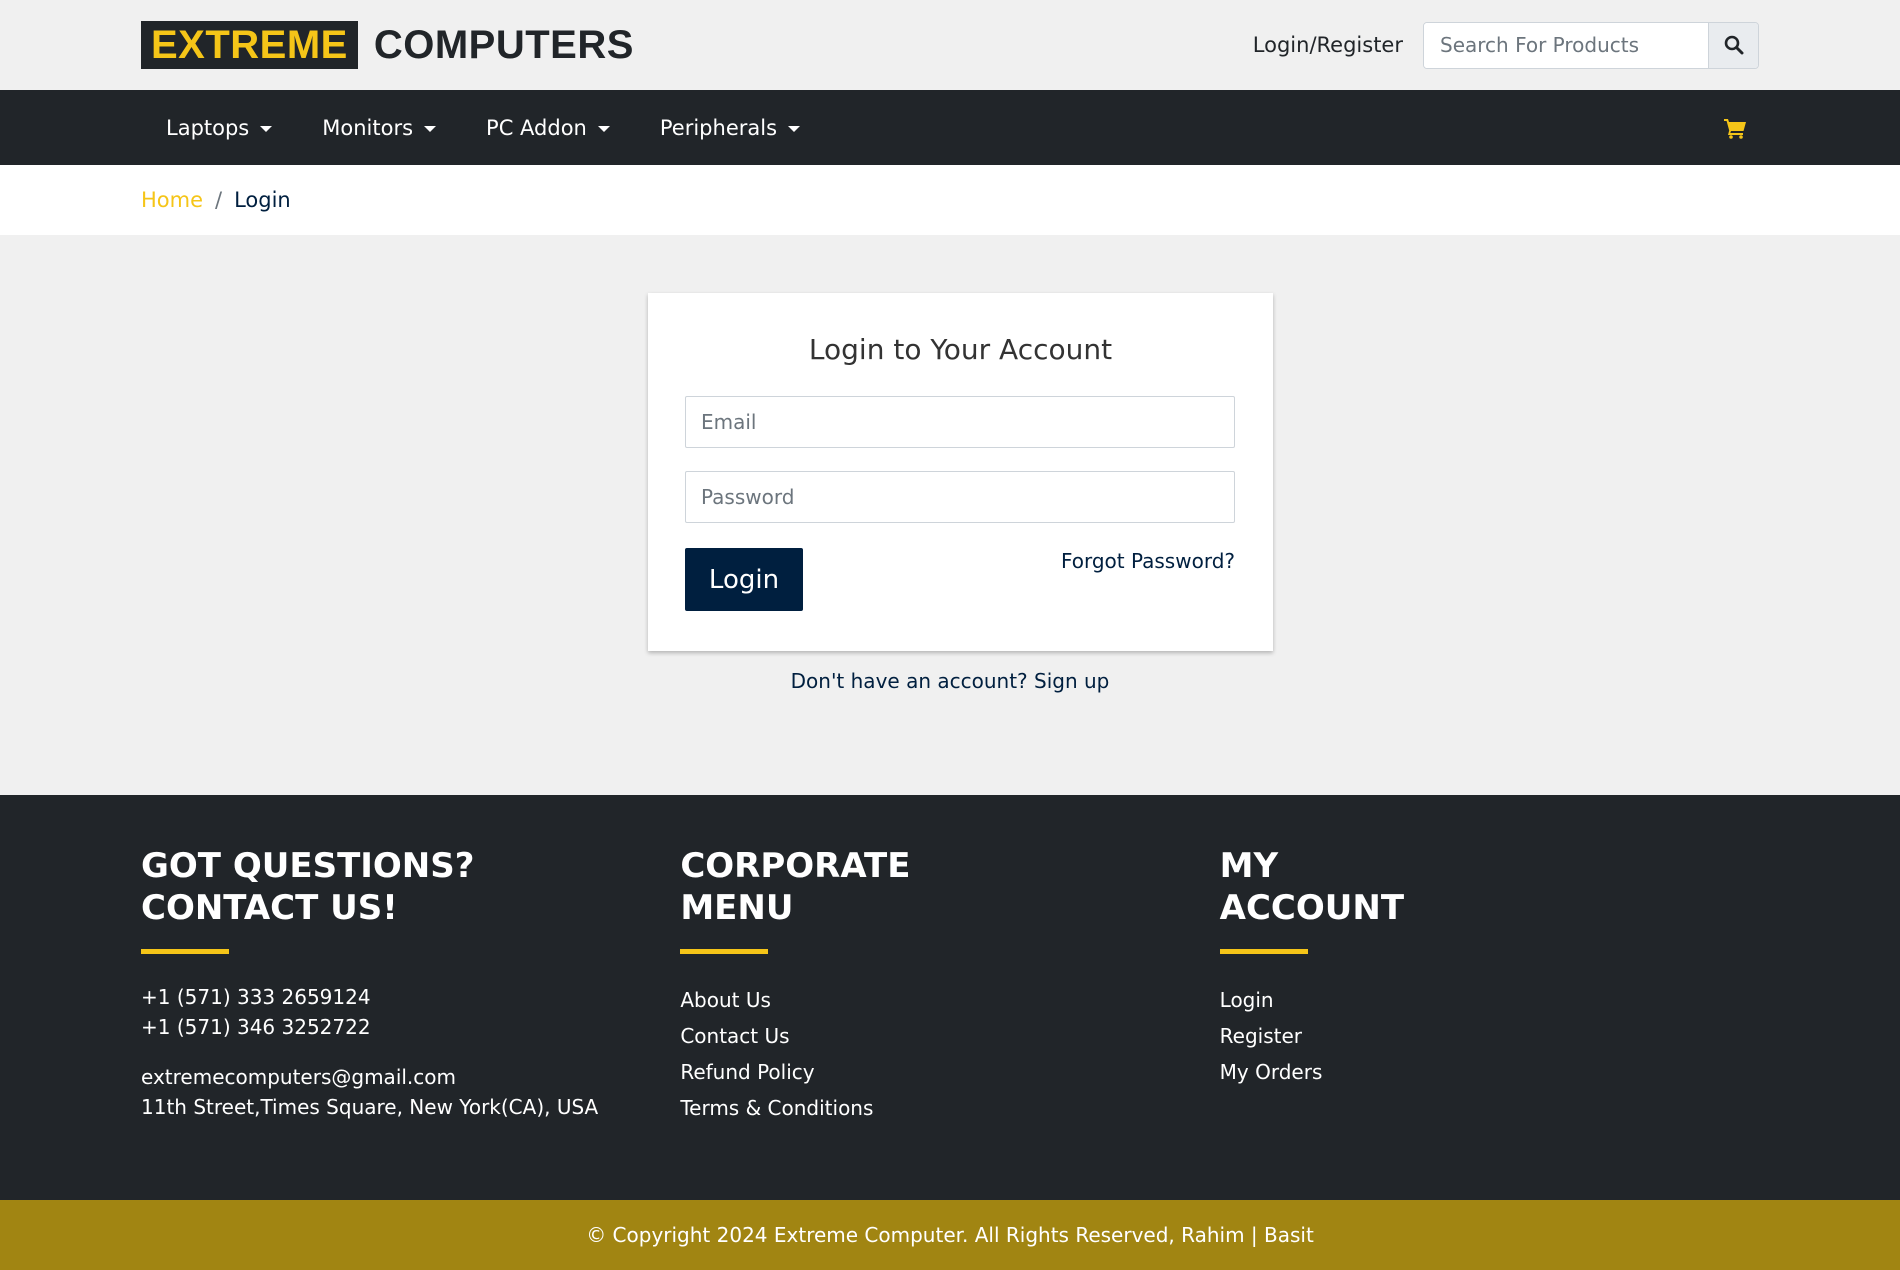 The image size is (1900, 1270). I want to click on cart-icon, so click(1735, 128).